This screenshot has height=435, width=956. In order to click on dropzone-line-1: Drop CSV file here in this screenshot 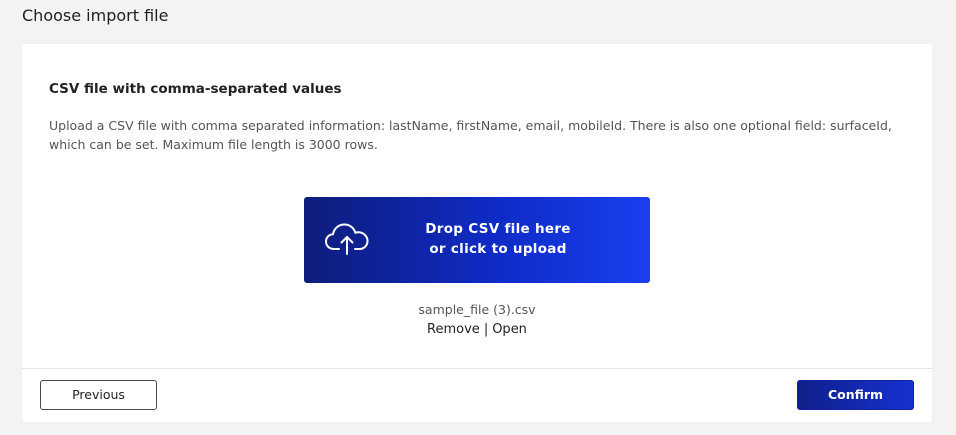, I will do `click(498, 229)`.